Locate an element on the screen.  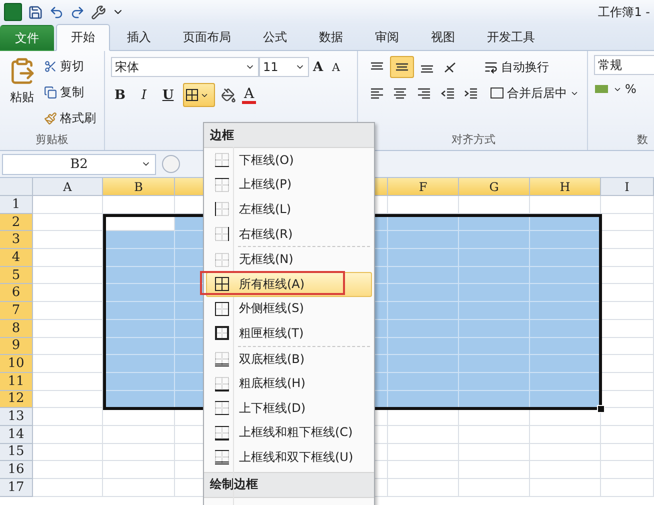
group-label: 数 is located at coordinates (642, 140).